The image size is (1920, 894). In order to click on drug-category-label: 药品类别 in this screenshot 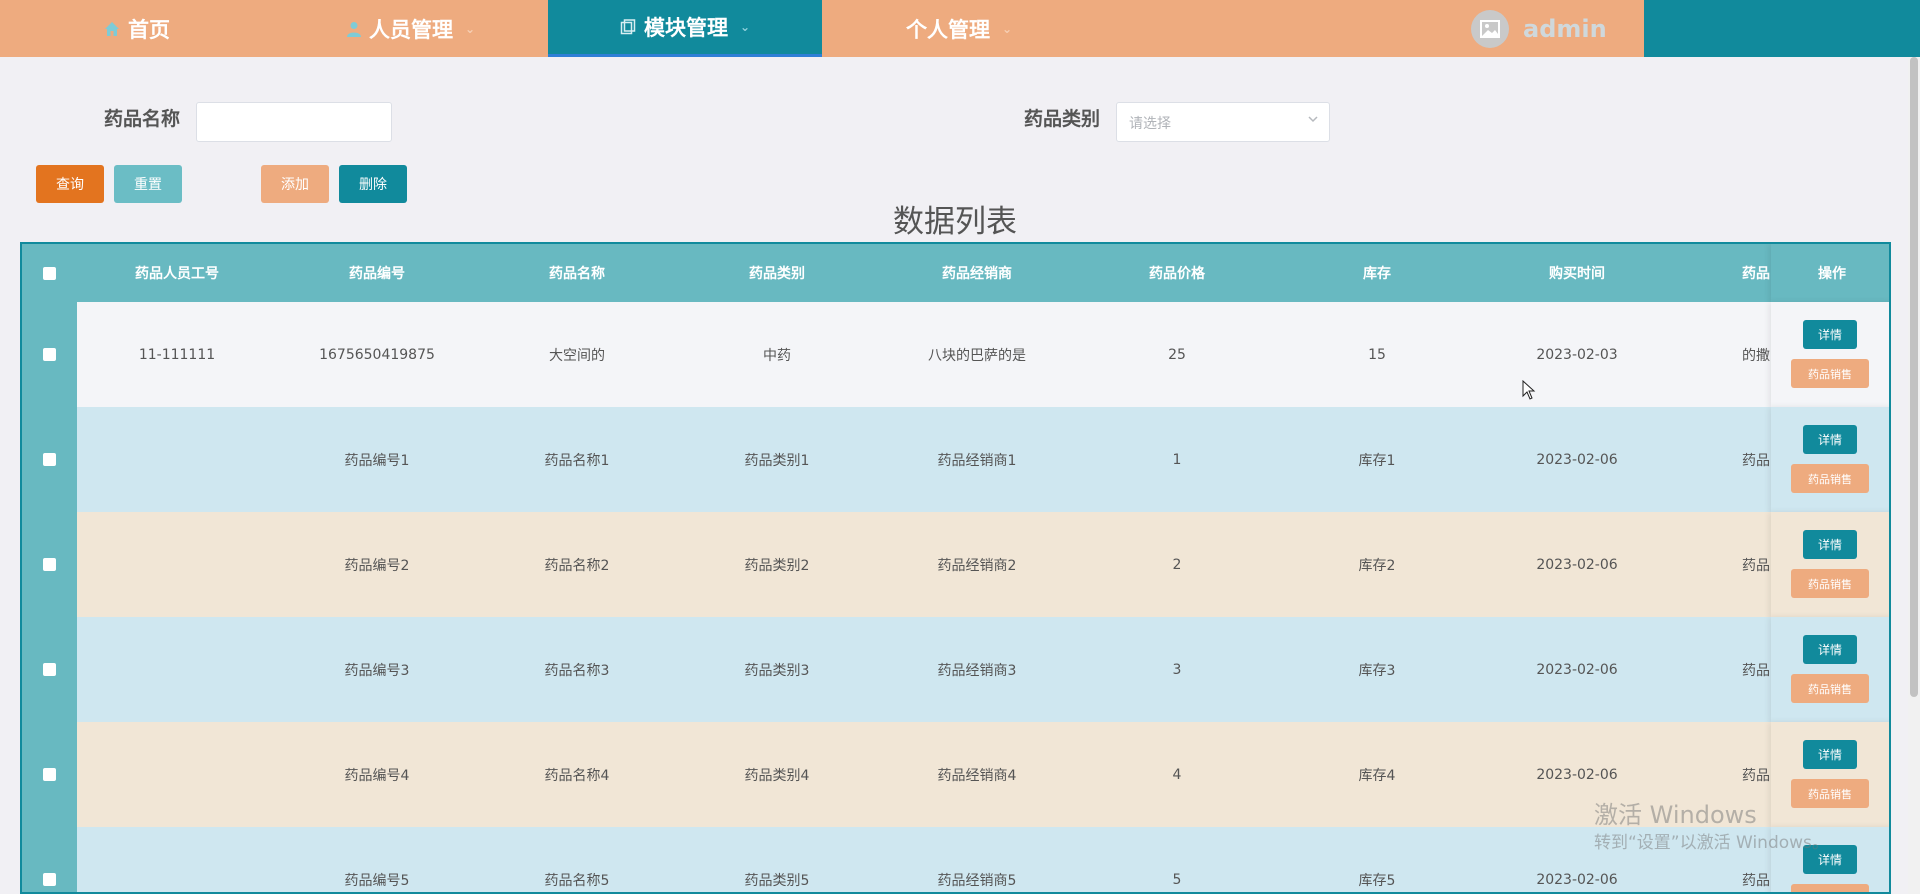, I will do `click(1062, 119)`.